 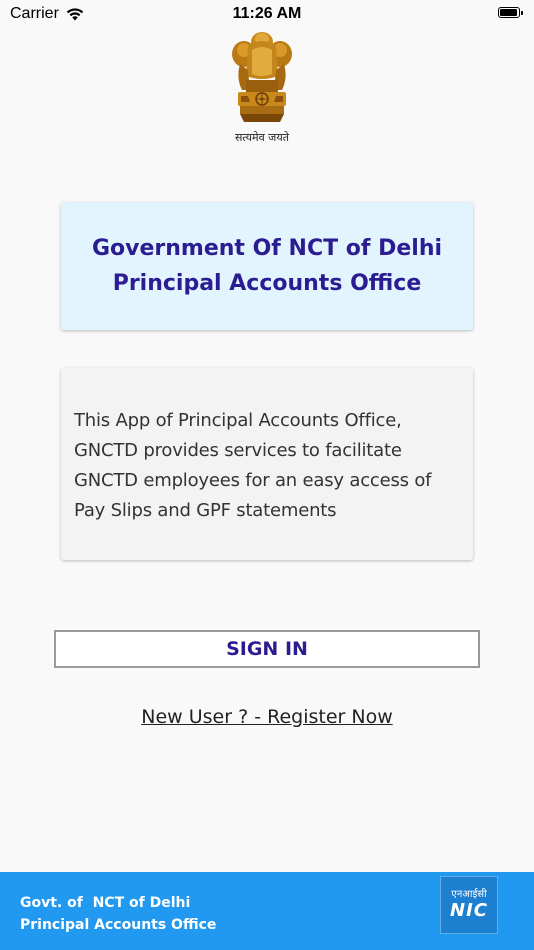 I want to click on nic-logo-icon: एनआईसी NIC, so click(x=469, y=905).